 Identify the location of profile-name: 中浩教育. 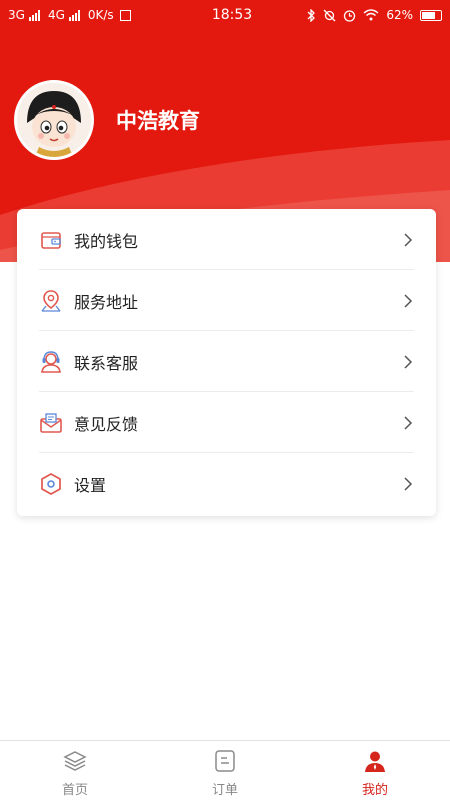
(158, 121).